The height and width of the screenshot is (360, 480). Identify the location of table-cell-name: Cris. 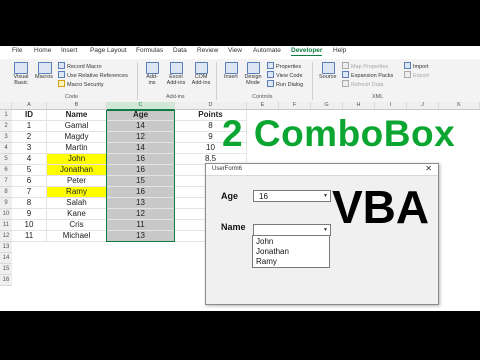
(77, 225).